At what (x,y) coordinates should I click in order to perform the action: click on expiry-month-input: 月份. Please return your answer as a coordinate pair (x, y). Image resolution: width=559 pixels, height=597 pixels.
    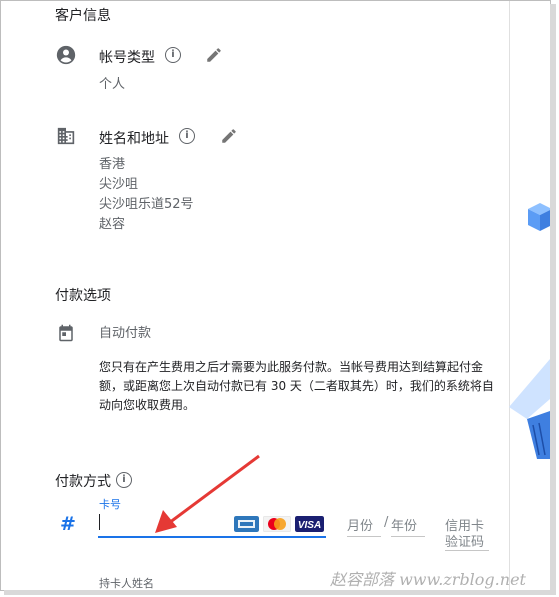
    Looking at the image, I should click on (364, 525).